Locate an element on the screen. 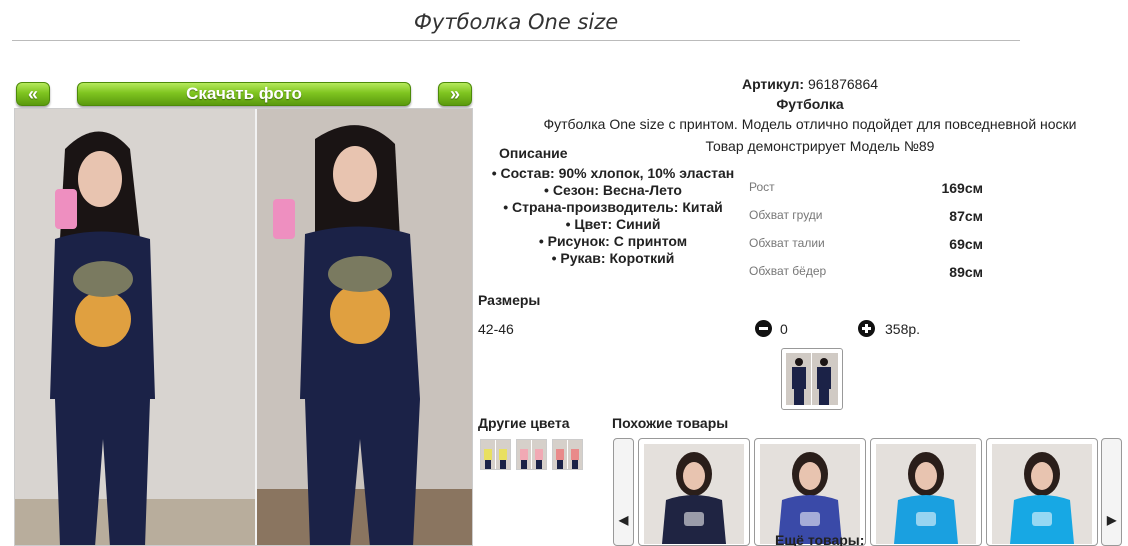 Image resolution: width=1128 pixels, height=546 pixels. product-type: Футболка is located at coordinates (810, 104).